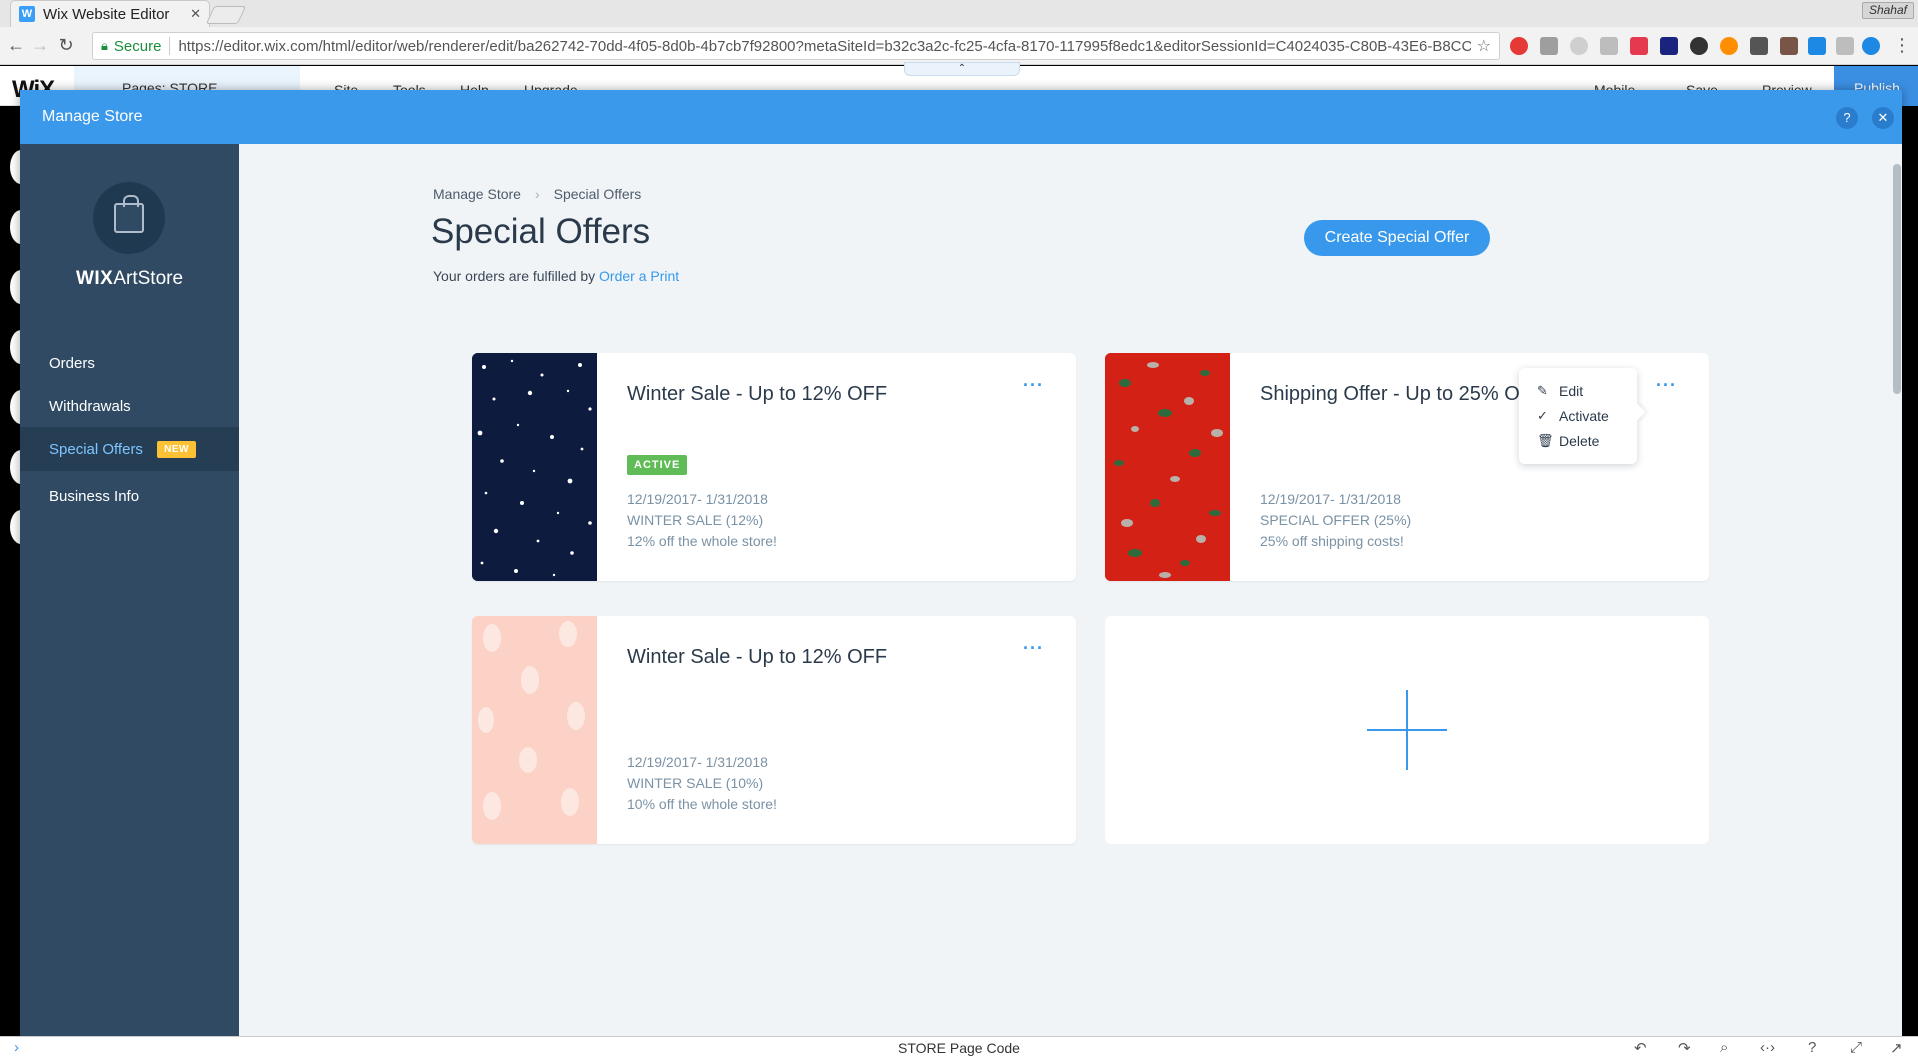  What do you see at coordinates (1542, 415) in the screenshot?
I see `check-icon: ✓` at bounding box center [1542, 415].